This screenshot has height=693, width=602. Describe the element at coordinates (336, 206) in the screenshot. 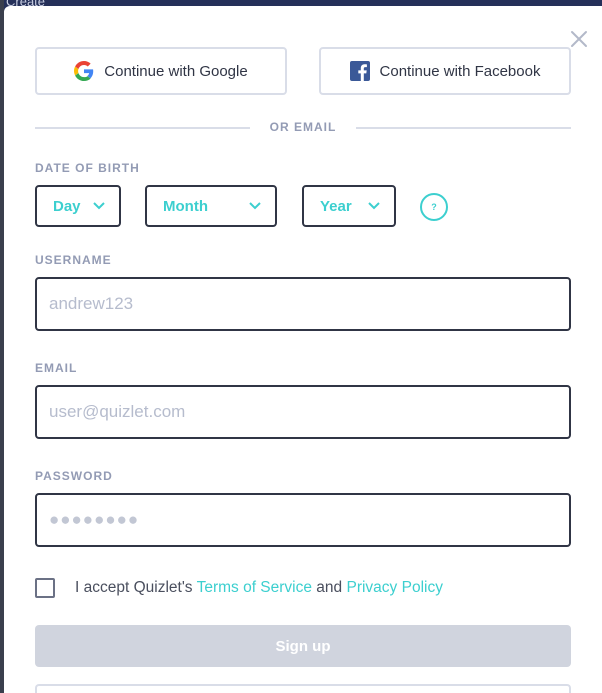

I see `year-select-value: Year` at that location.